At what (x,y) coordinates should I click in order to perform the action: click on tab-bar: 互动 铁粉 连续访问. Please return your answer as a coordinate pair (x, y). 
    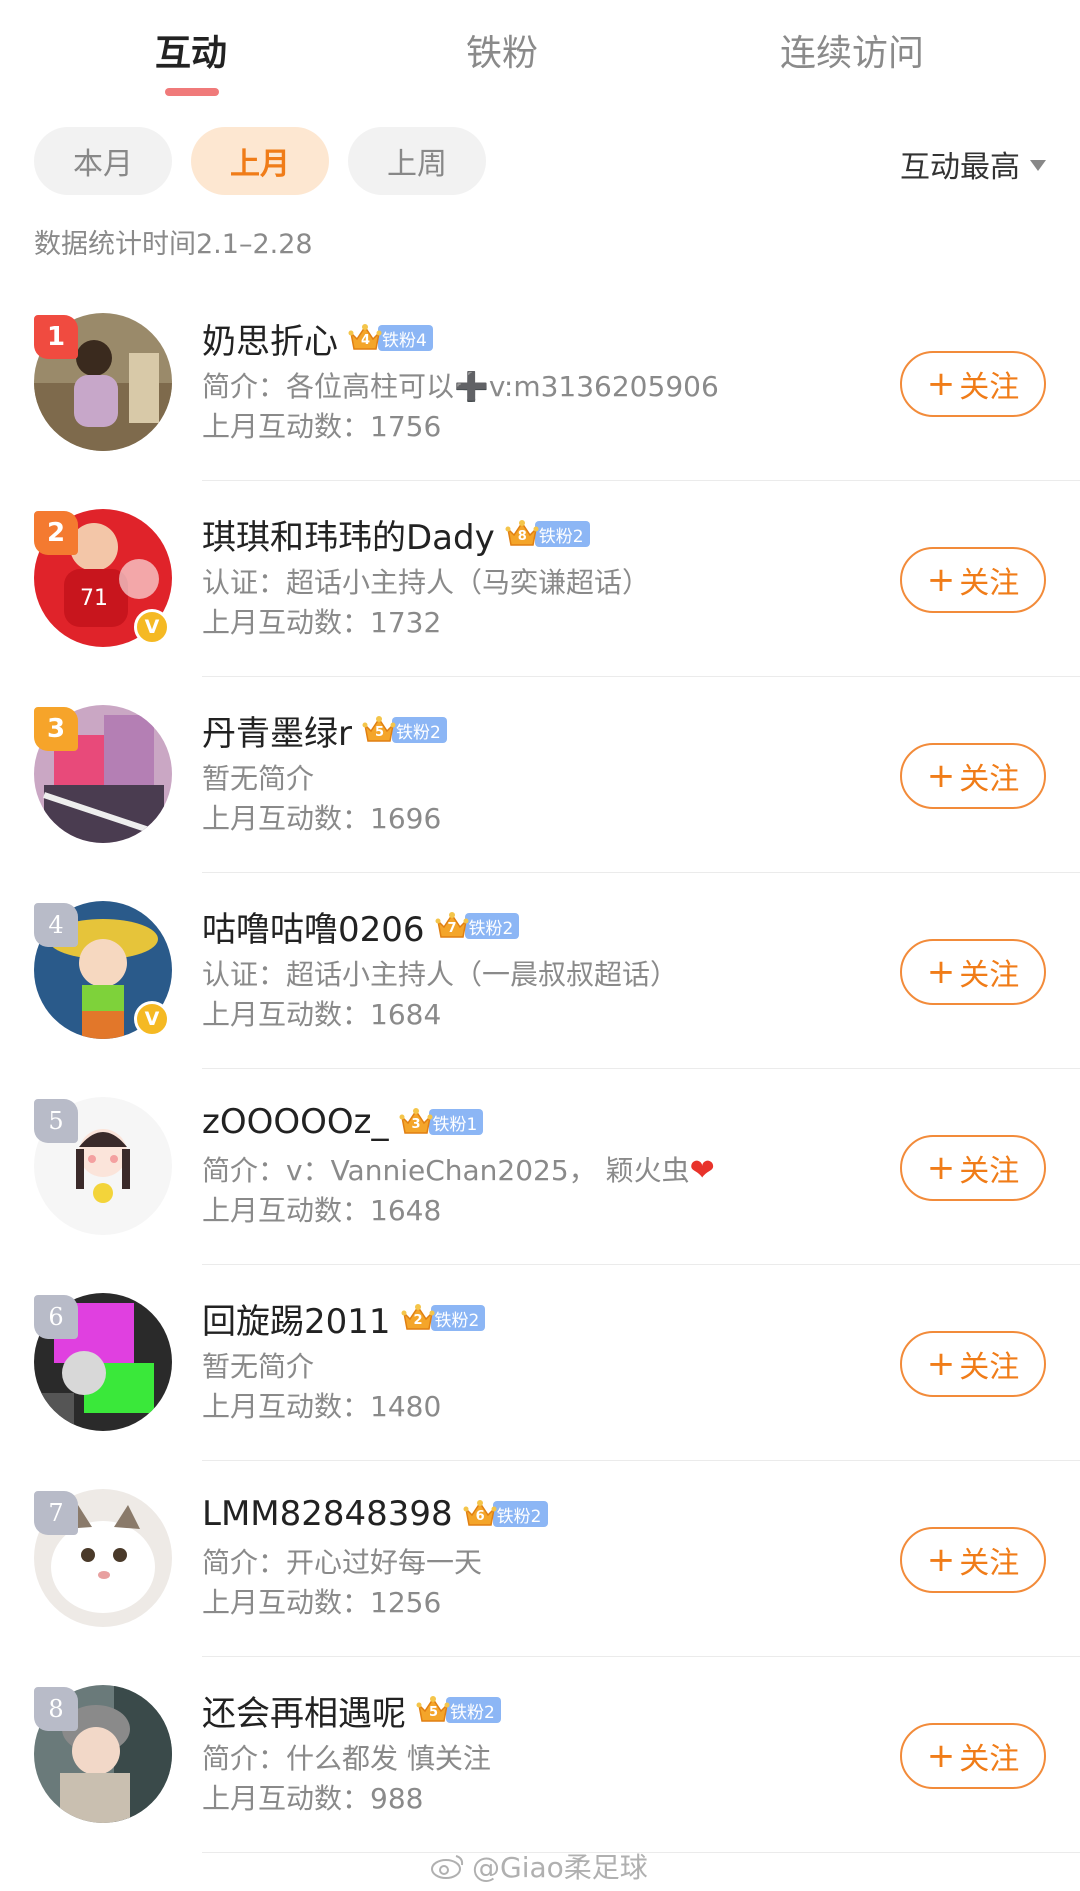
    Looking at the image, I should click on (540, 55).